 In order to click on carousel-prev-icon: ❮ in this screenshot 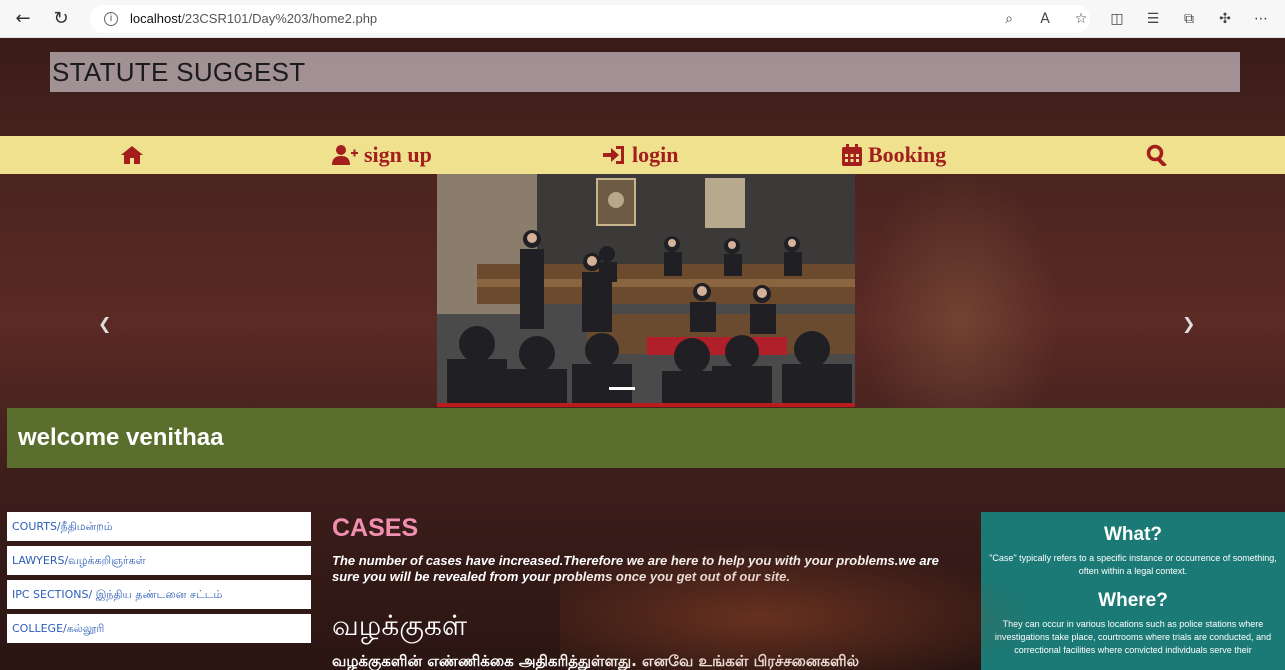, I will do `click(104, 323)`.